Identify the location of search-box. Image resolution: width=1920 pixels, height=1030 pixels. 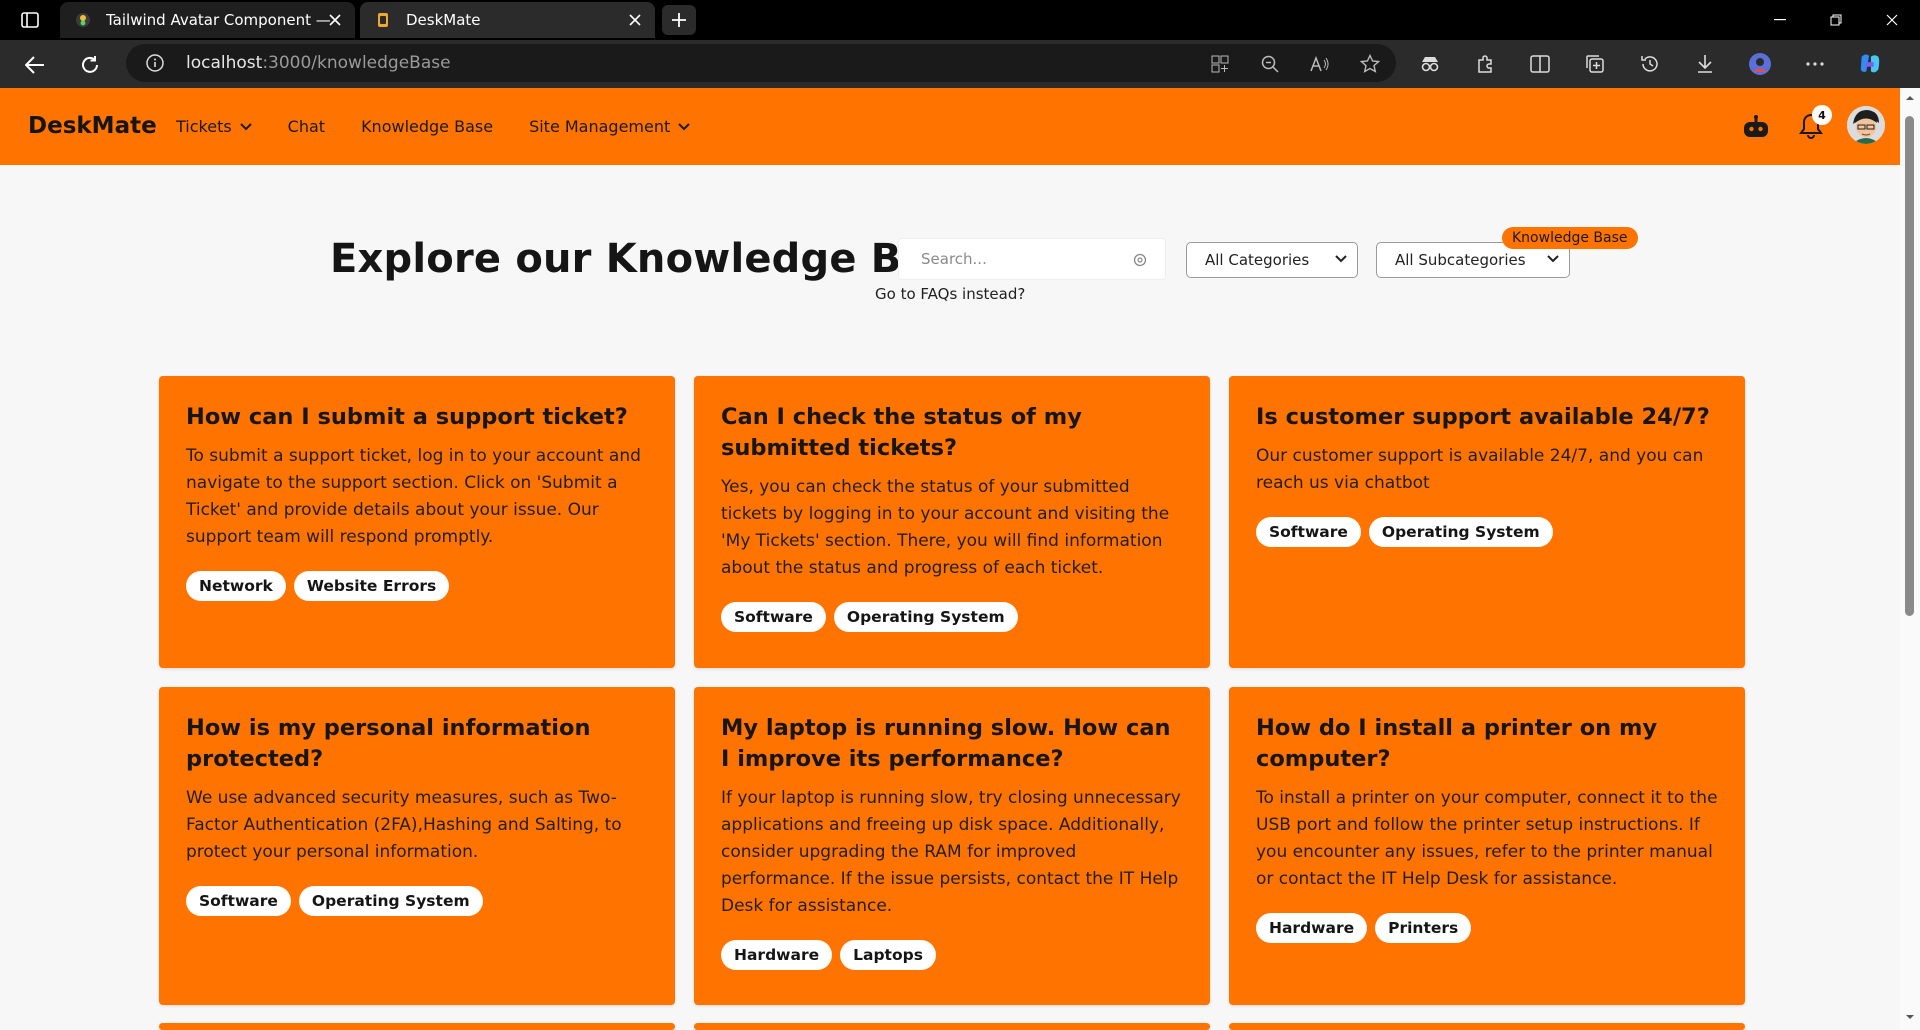
(1032, 259).